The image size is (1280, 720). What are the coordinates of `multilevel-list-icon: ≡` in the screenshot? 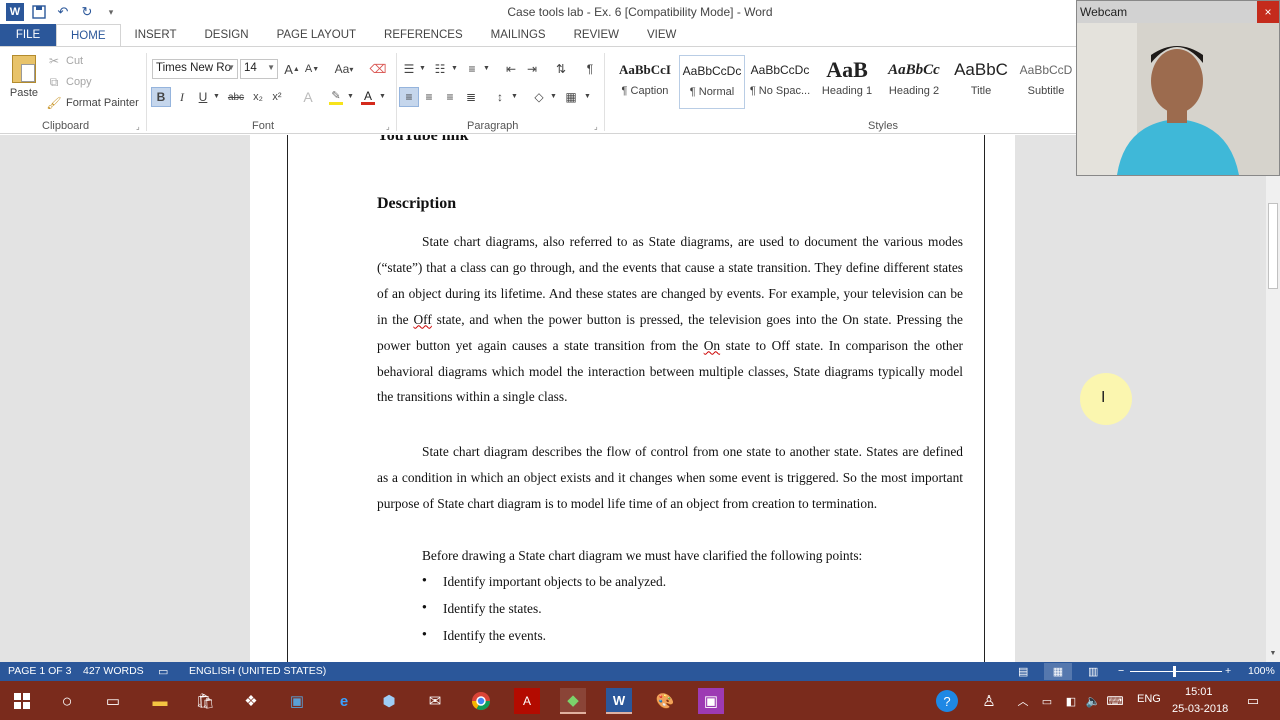 It's located at (472, 69).